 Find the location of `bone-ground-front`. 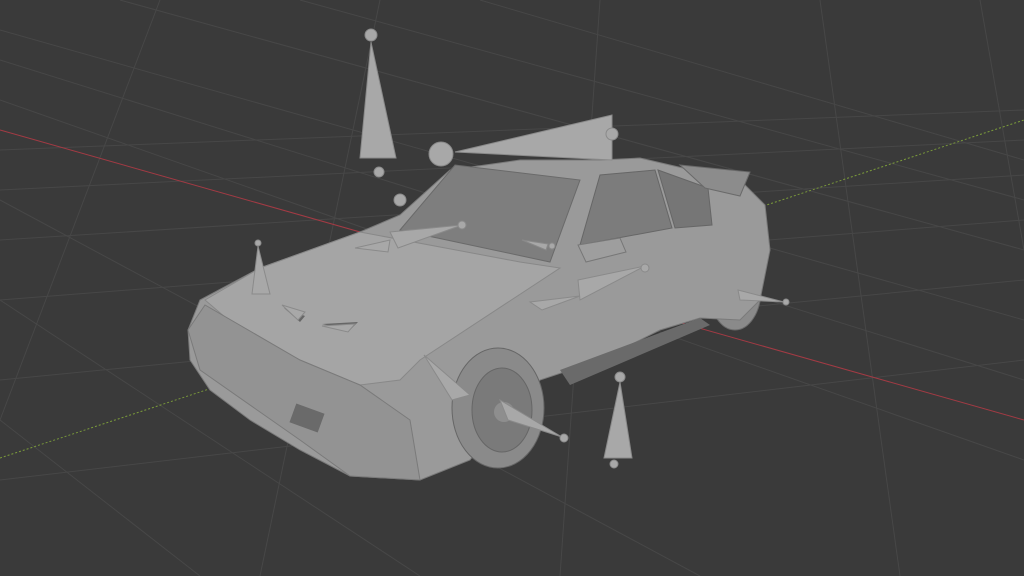

bone-ground-front is located at coordinates (618, 420).